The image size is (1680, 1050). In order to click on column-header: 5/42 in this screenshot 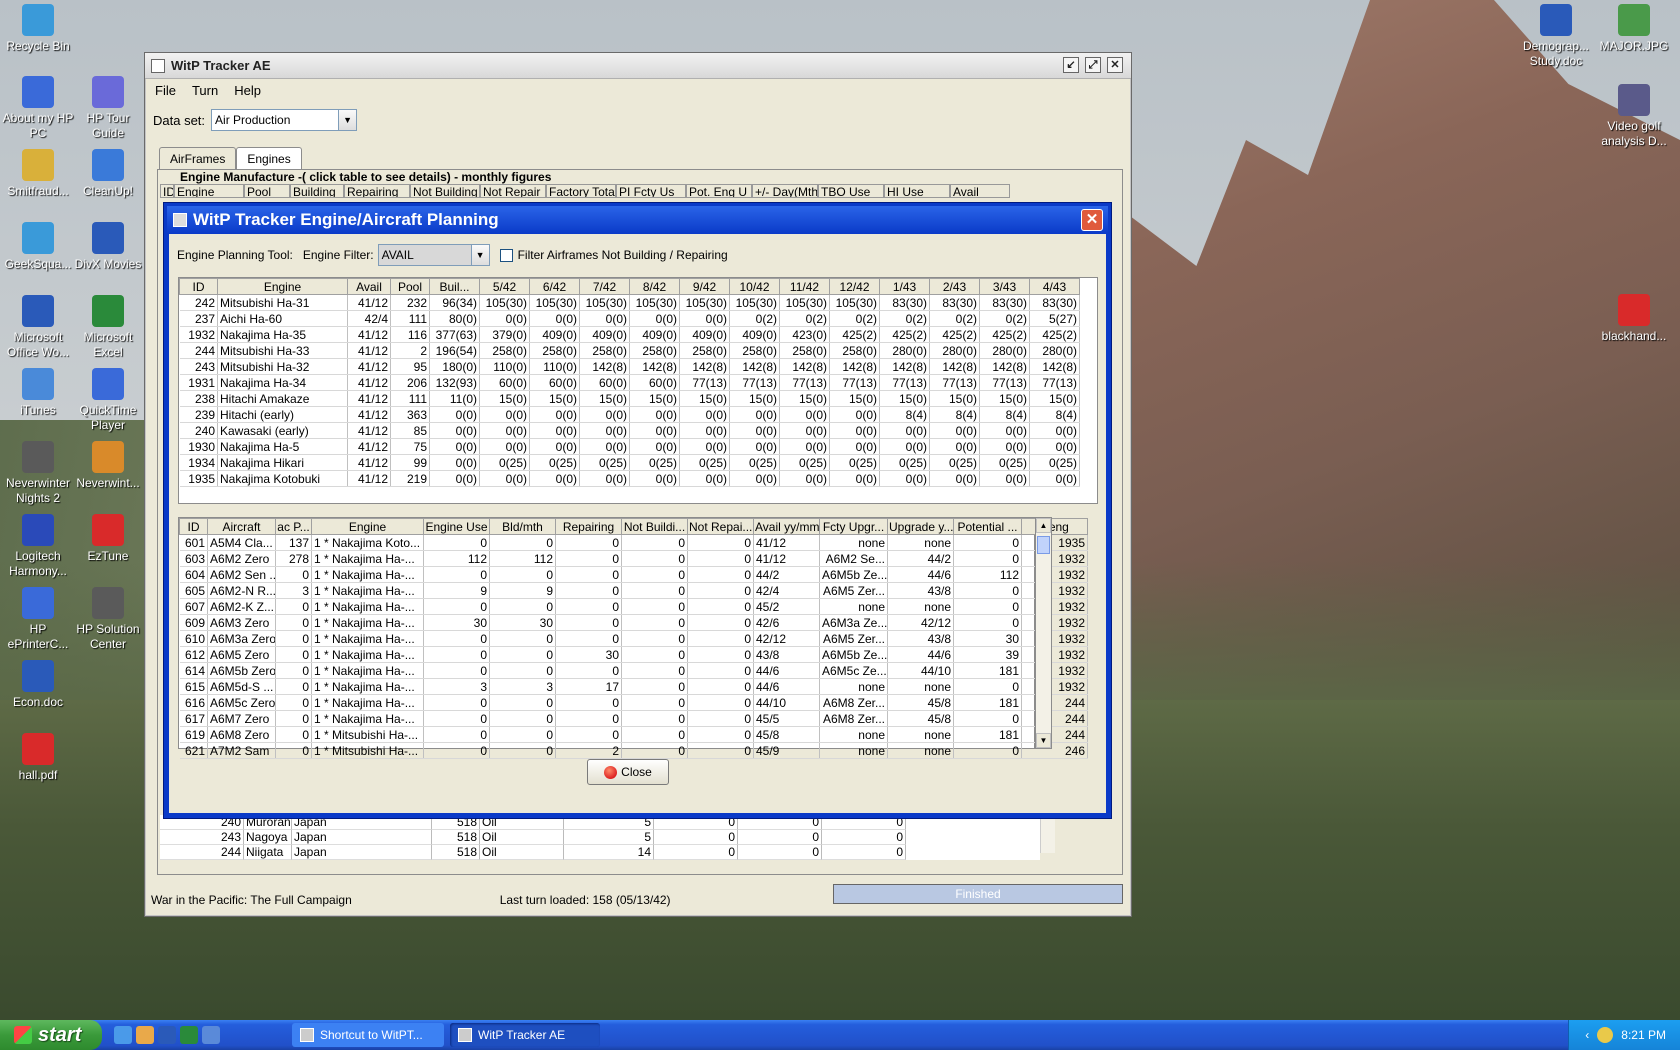, I will do `click(504, 286)`.